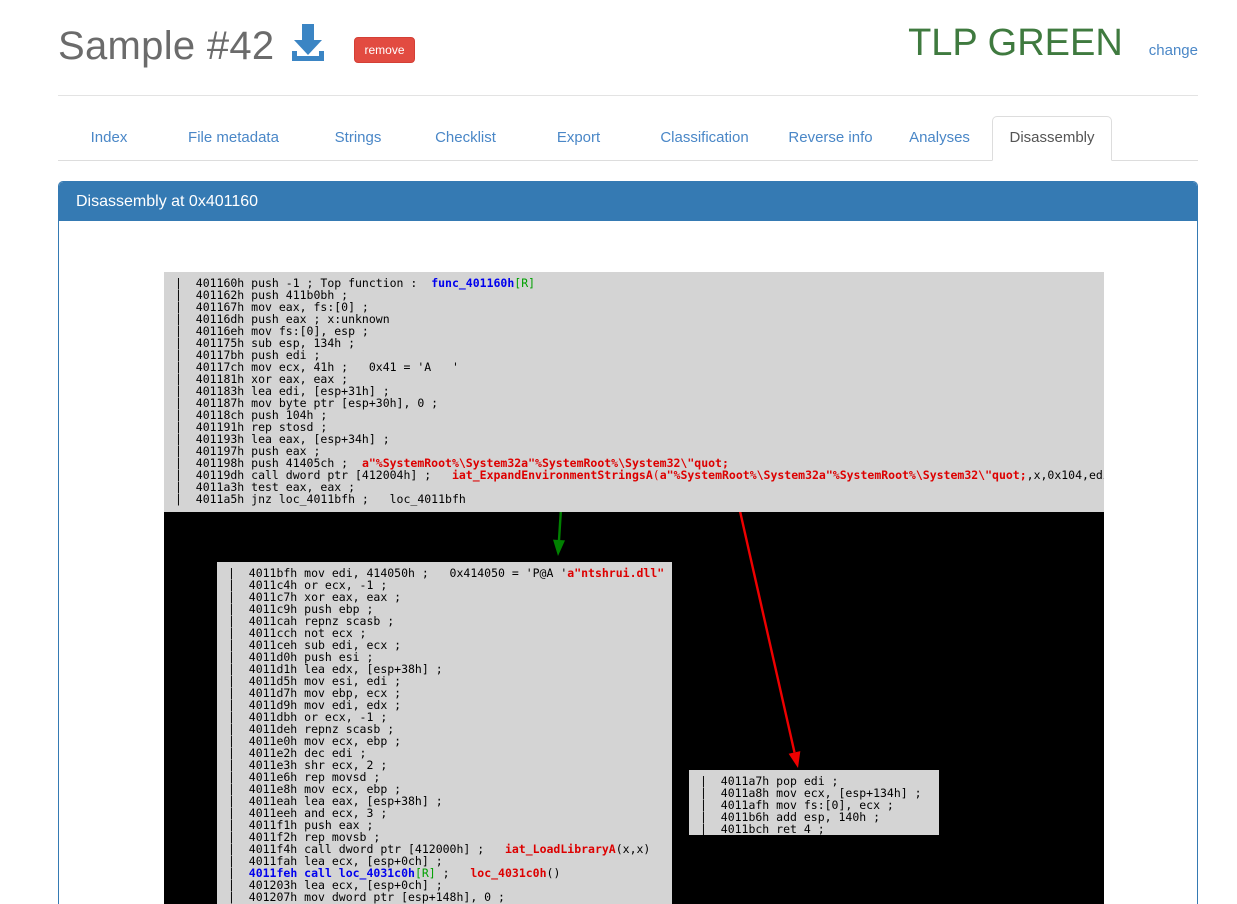 This screenshot has width=1237, height=904. I want to click on disasm-line: | 4011bch ret 4 ;, so click(814, 829).